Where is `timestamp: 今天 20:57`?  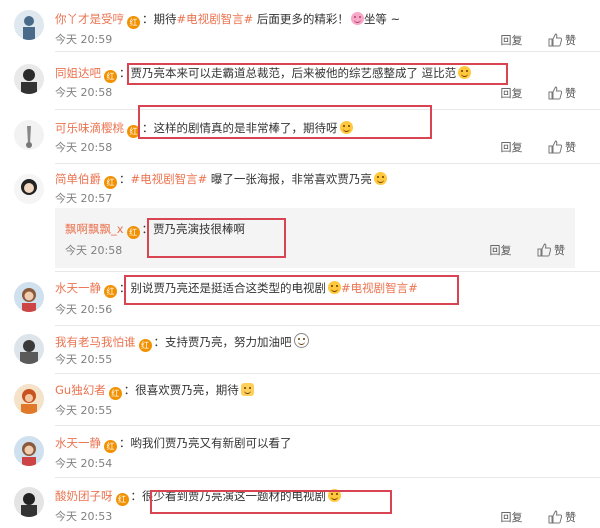
timestamp: 今天 20:57 is located at coordinates (84, 198).